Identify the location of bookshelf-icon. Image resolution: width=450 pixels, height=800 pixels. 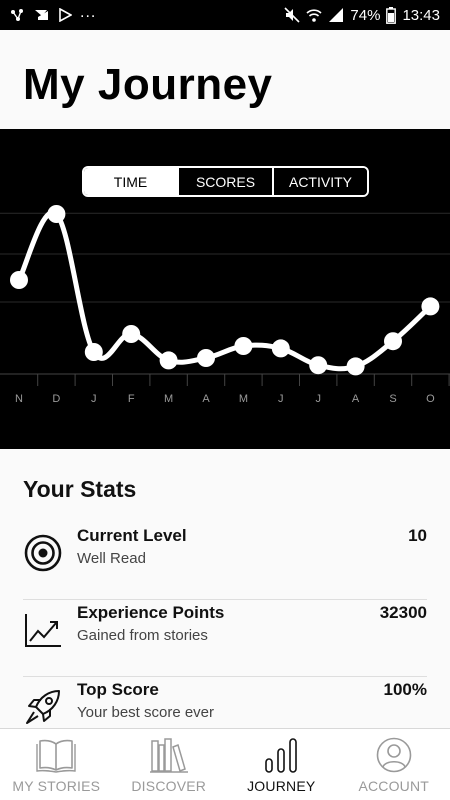
(168, 755).